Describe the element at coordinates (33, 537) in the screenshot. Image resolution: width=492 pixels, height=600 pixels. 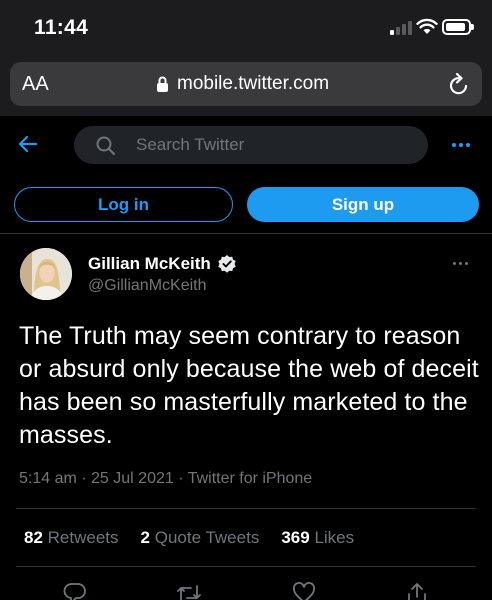
I see `retweets-count: 82` at that location.